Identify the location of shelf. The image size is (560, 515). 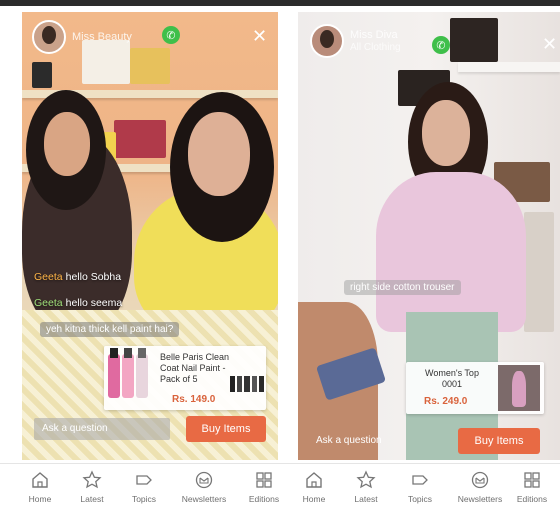
(509, 67).